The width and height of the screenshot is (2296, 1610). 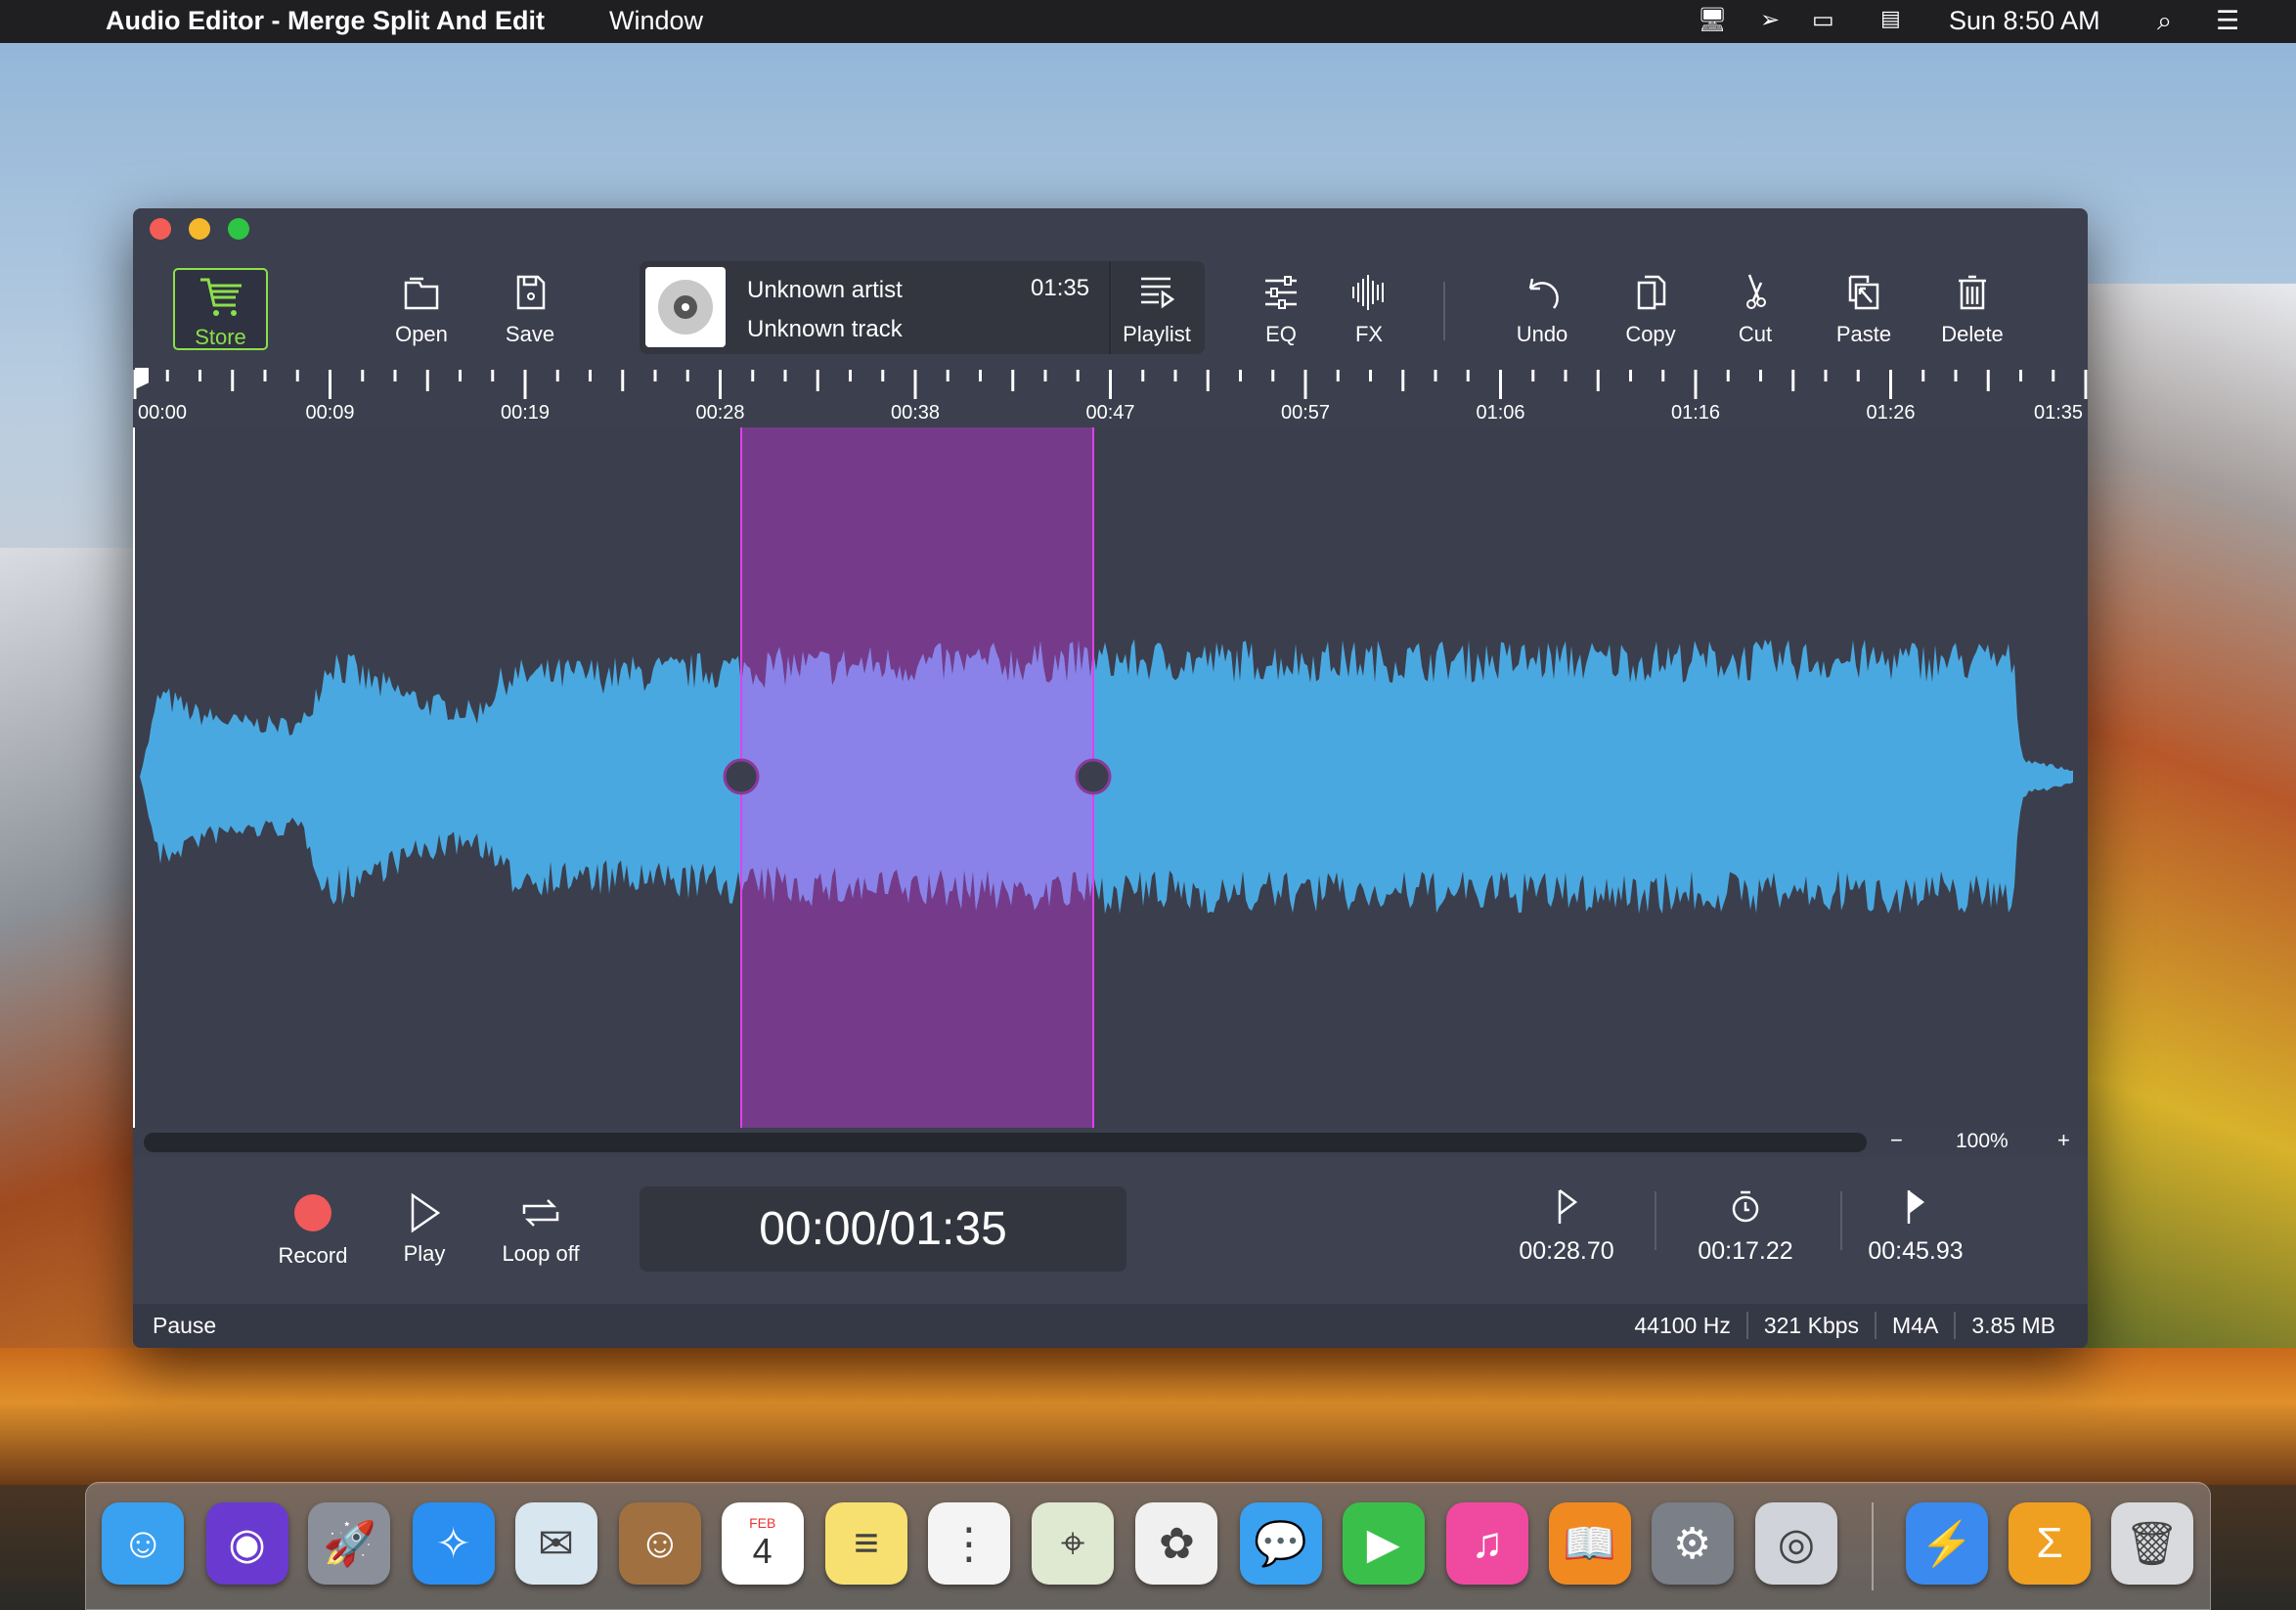 I want to click on notification-center-icon: ☰, so click(x=2227, y=21).